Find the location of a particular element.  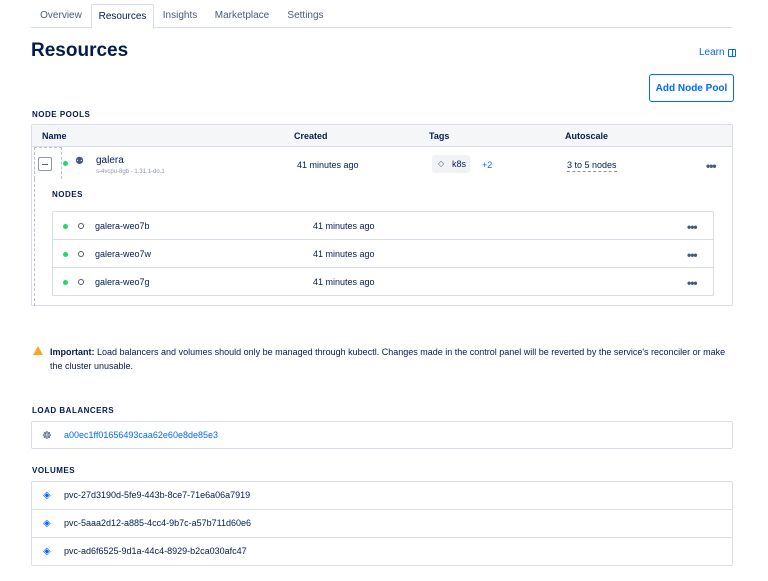

load-balancer-link: a00ec1ff01656493caa62e60e8de85e3 is located at coordinates (141, 435).